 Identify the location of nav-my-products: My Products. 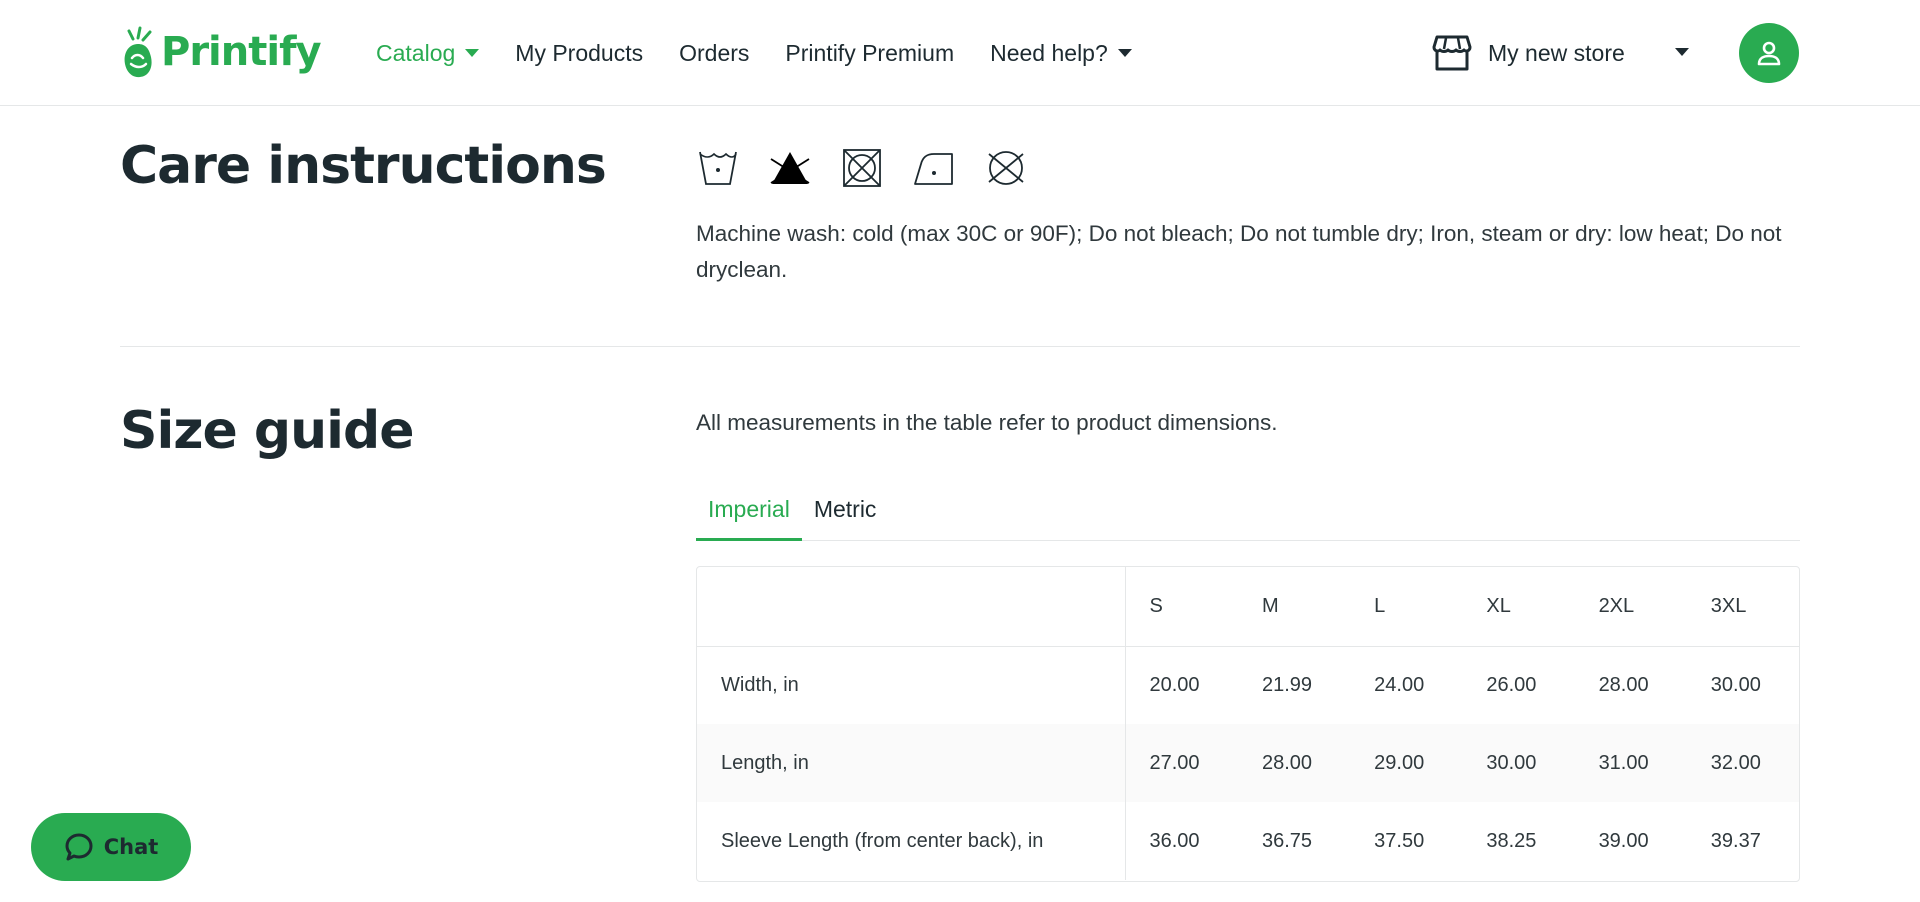
(579, 53).